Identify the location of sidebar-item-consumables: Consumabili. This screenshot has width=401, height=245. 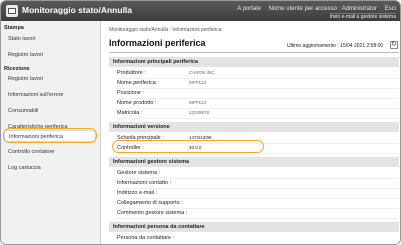
(50, 111).